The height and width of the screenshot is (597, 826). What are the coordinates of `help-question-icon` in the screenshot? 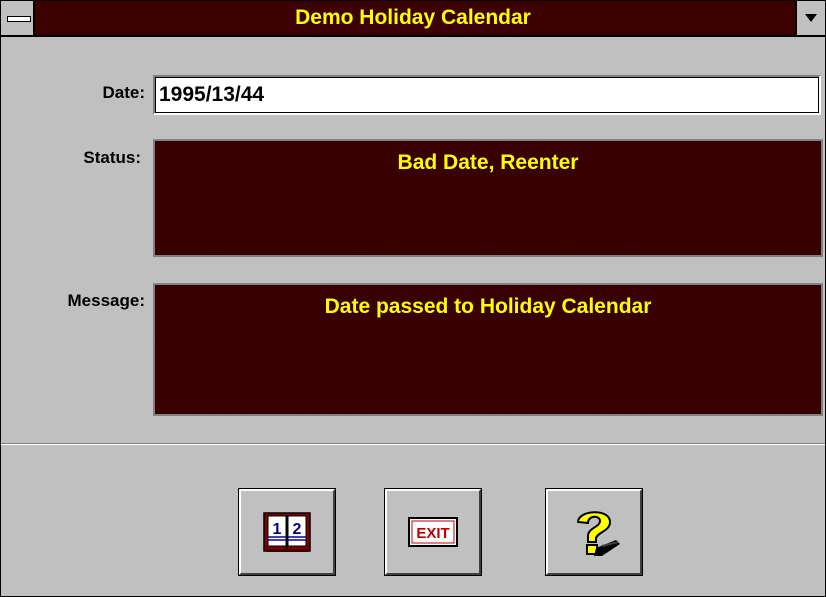 It's located at (598, 533).